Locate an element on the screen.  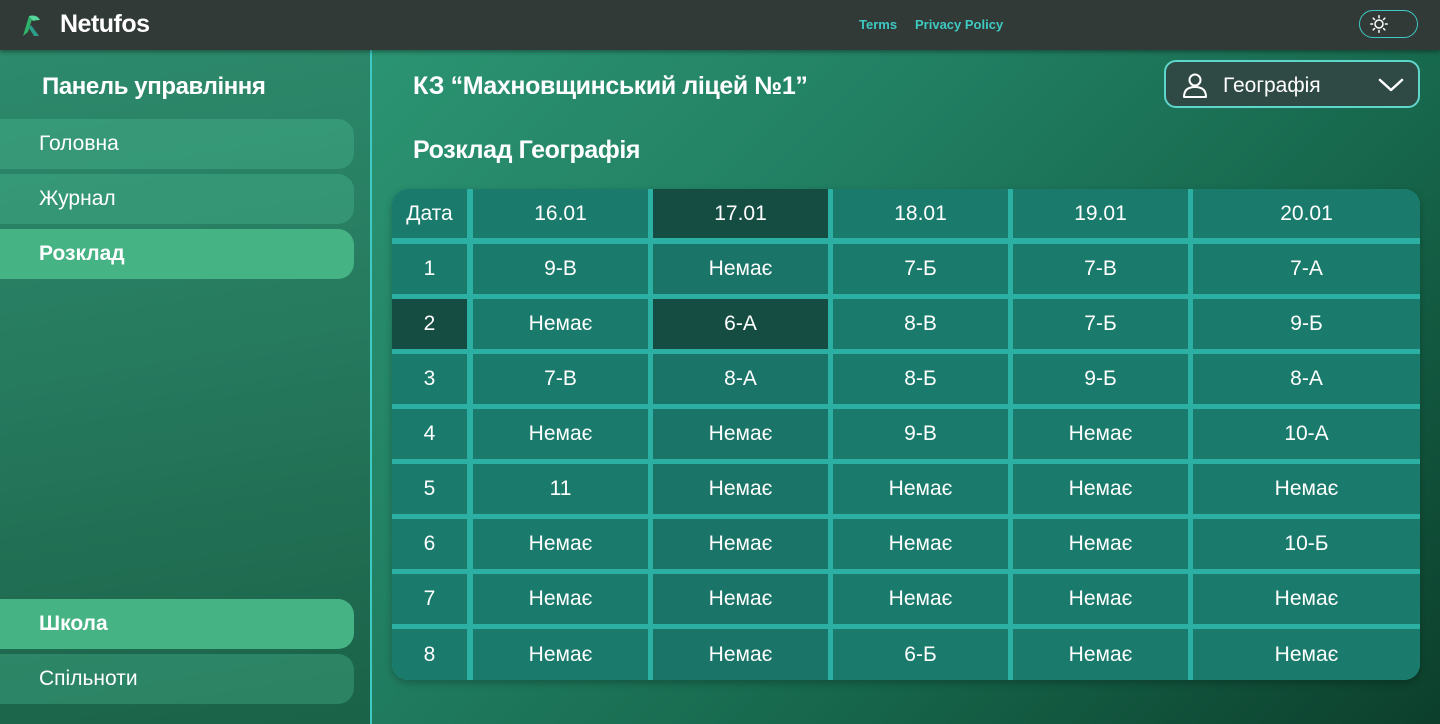
table-cell: 6-А is located at coordinates (740, 324).